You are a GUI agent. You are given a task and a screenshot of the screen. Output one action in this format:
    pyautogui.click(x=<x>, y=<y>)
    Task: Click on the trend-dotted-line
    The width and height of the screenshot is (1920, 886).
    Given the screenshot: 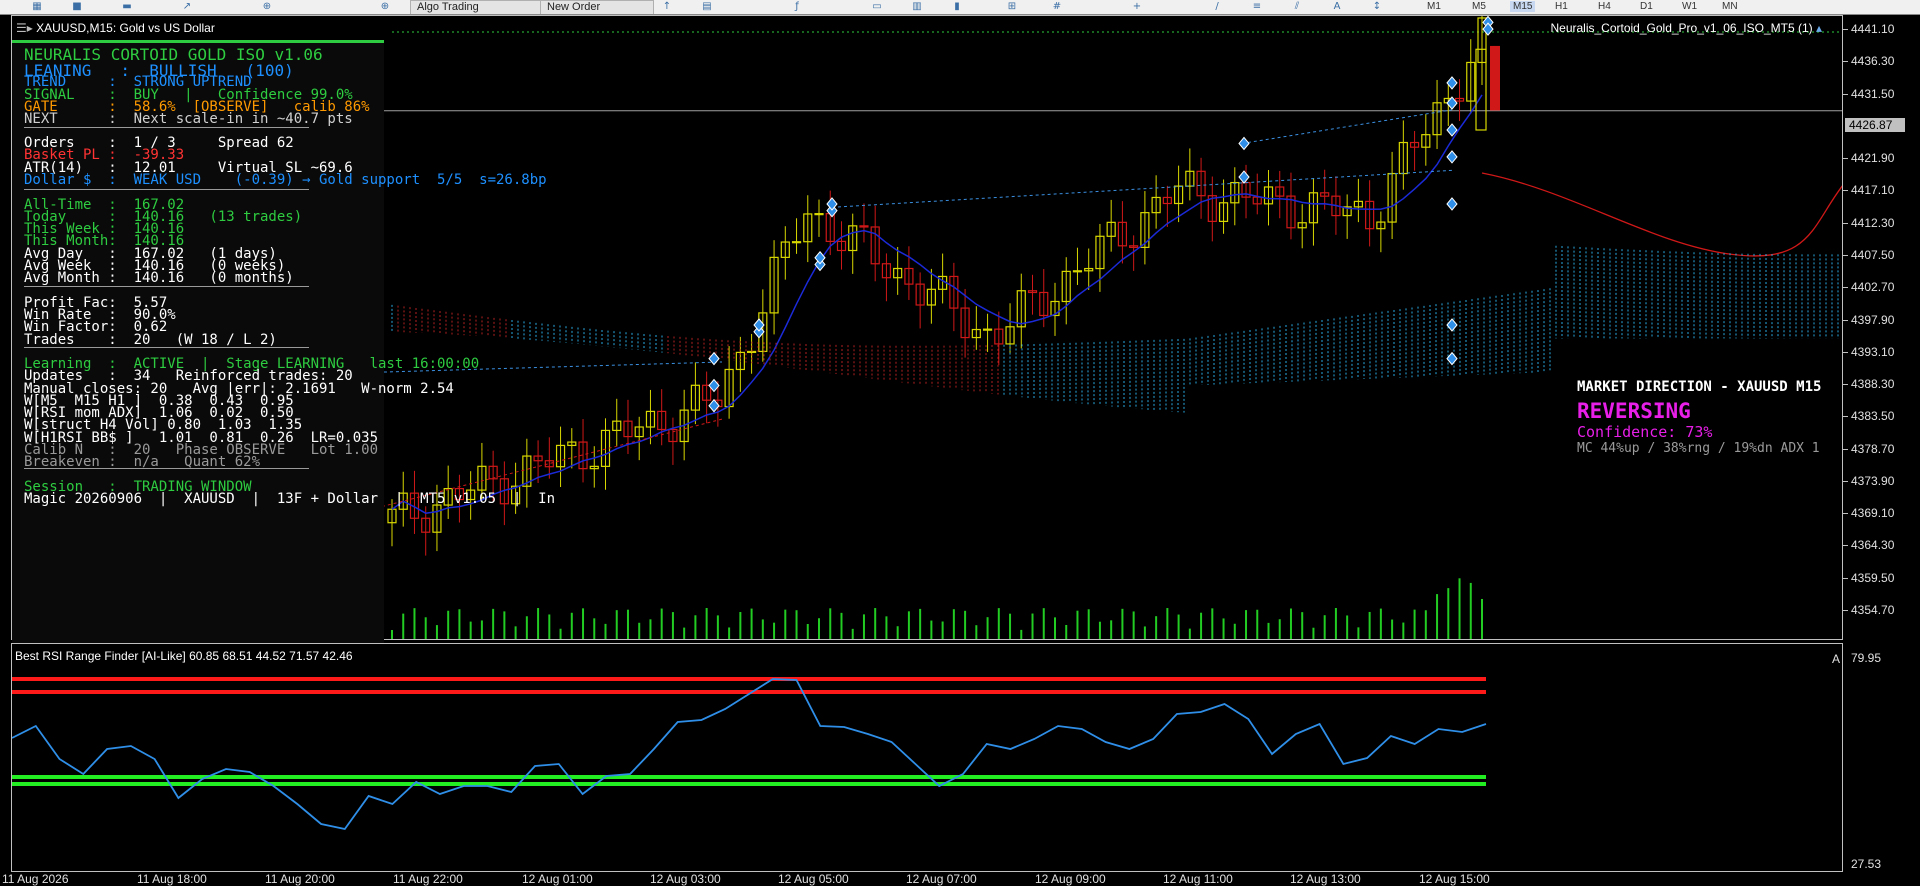 What is the action you would take?
    pyautogui.click(x=1347, y=126)
    